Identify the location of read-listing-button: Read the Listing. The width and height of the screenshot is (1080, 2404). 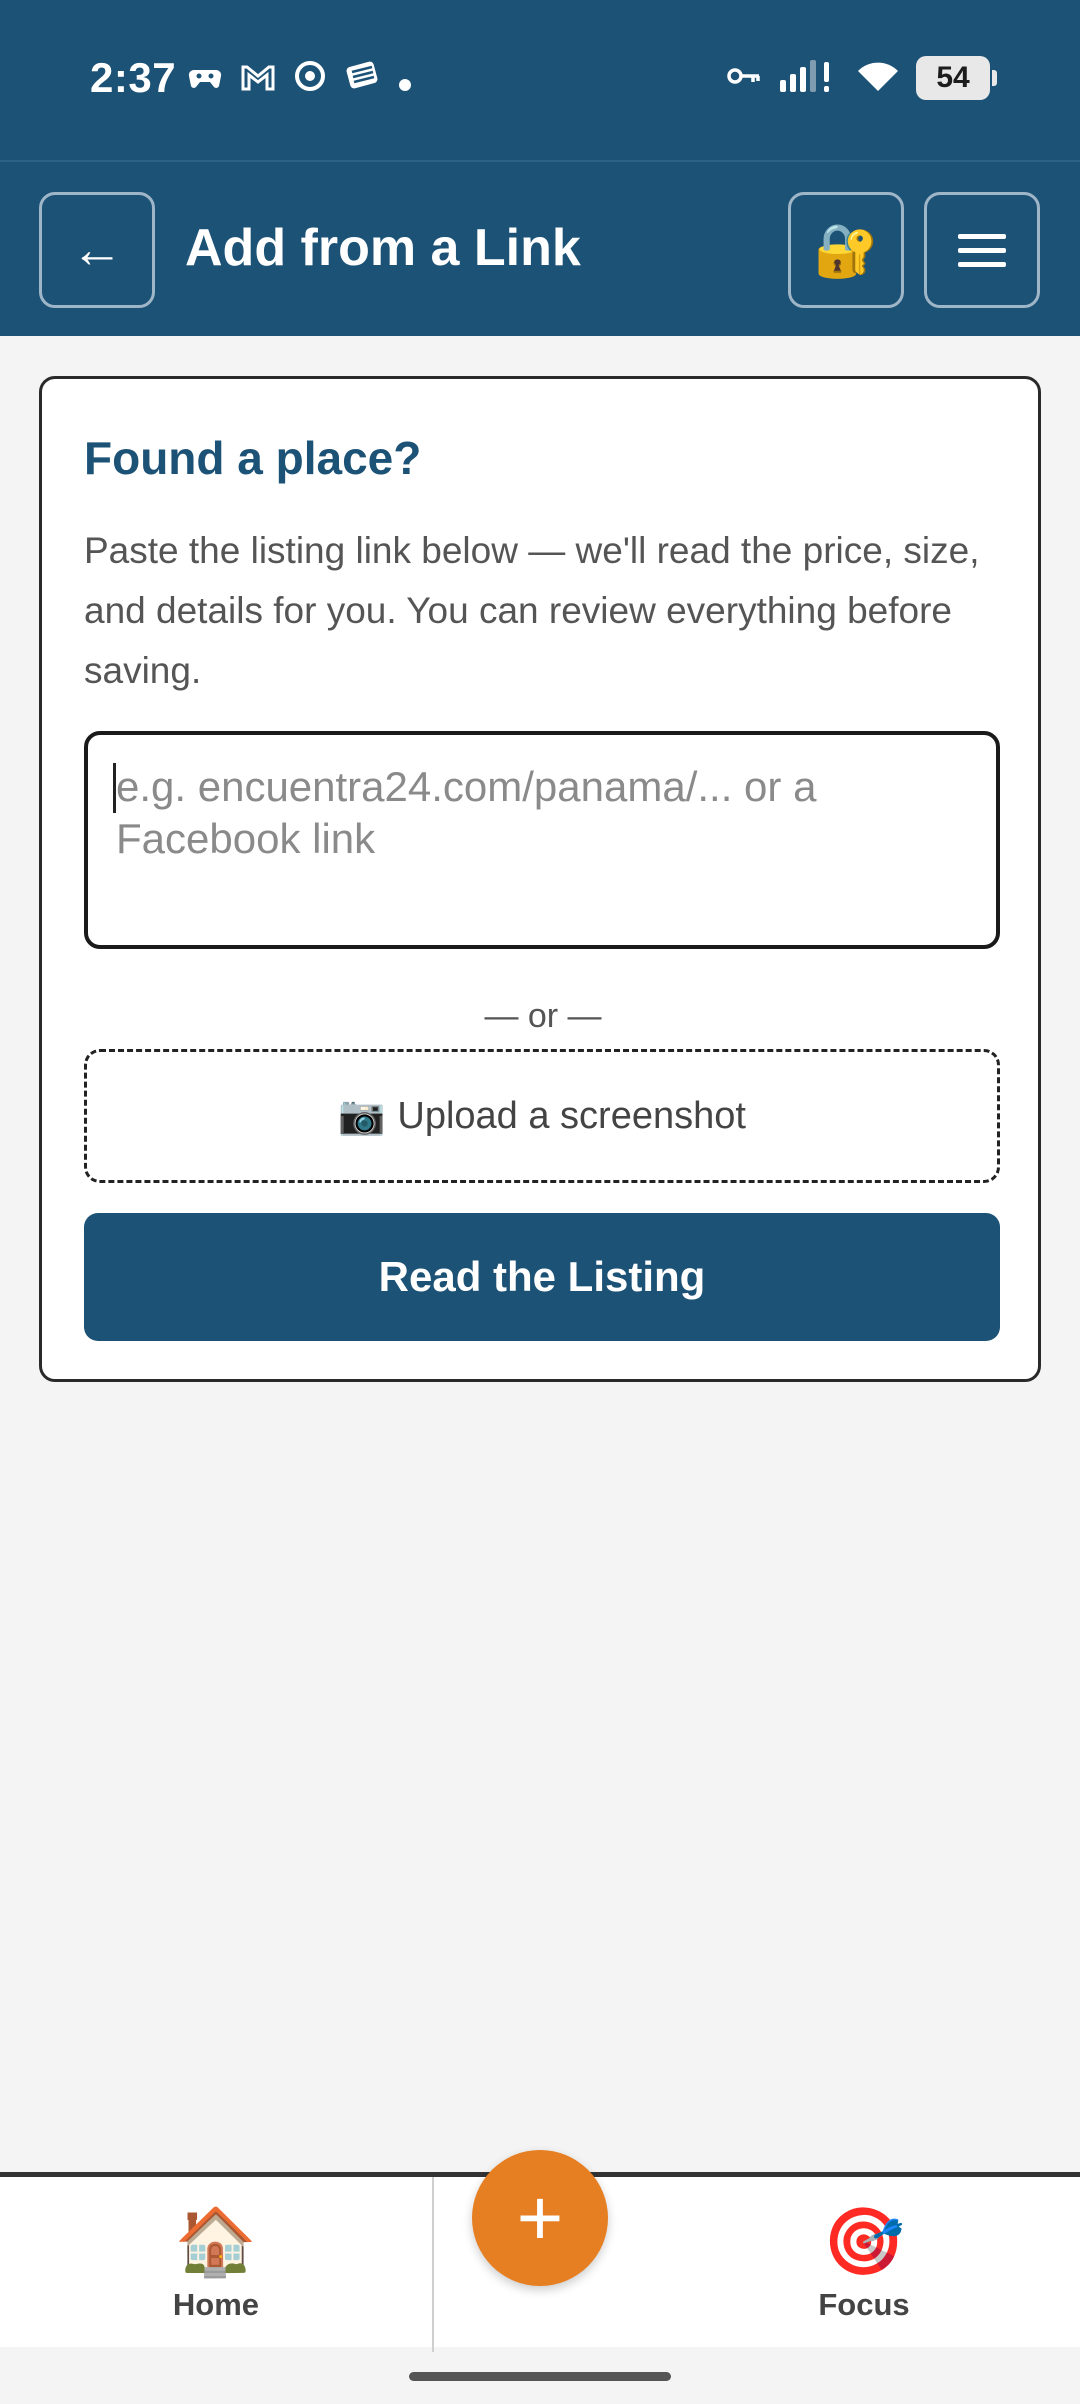
(542, 1277).